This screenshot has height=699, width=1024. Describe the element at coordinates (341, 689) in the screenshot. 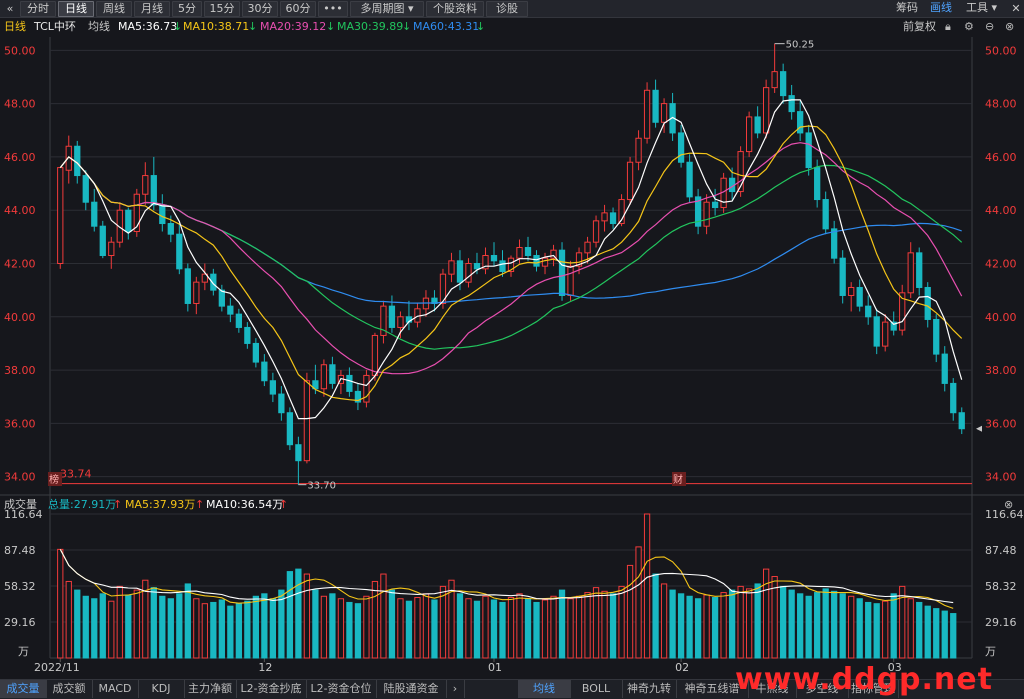

I see `indicator-tab-6: L2-资金仓位` at that location.